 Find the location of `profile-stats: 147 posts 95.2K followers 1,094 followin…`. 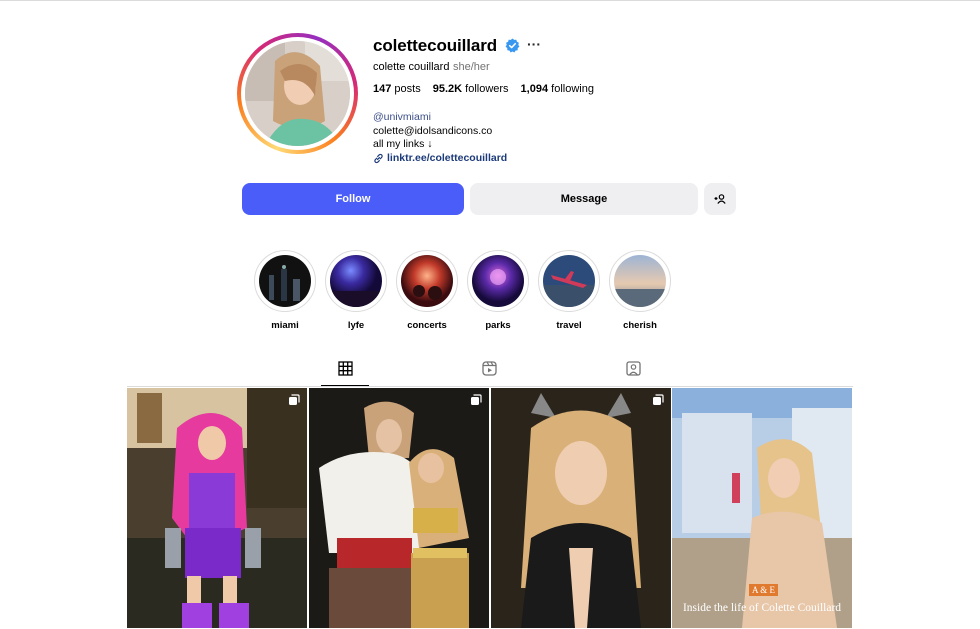

profile-stats: 147 posts 95.2K followers 1,094 followin… is located at coordinates (483, 89).